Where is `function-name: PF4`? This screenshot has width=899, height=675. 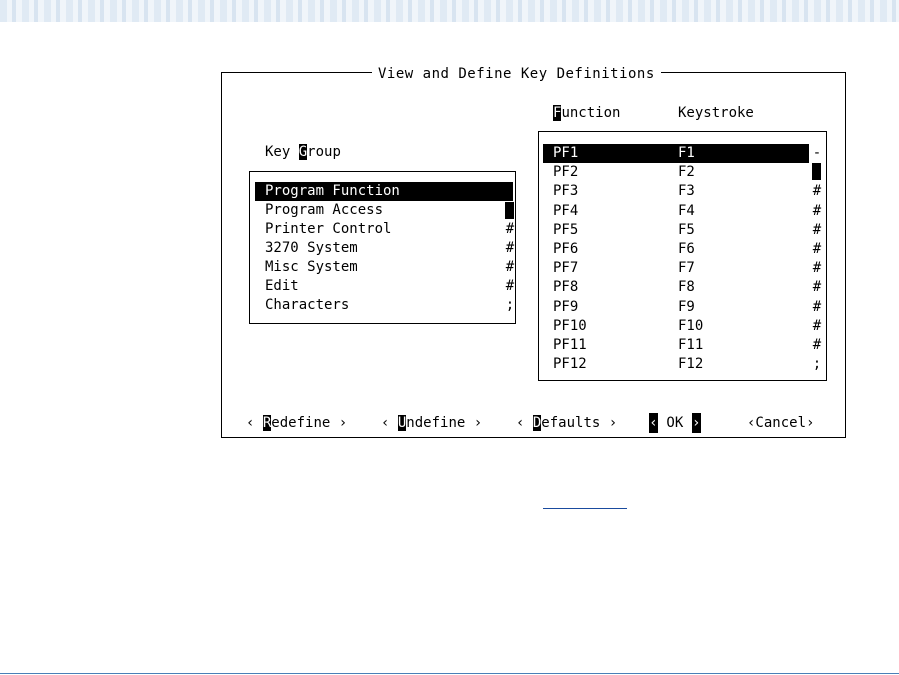 function-name: PF4 is located at coordinates (566, 210).